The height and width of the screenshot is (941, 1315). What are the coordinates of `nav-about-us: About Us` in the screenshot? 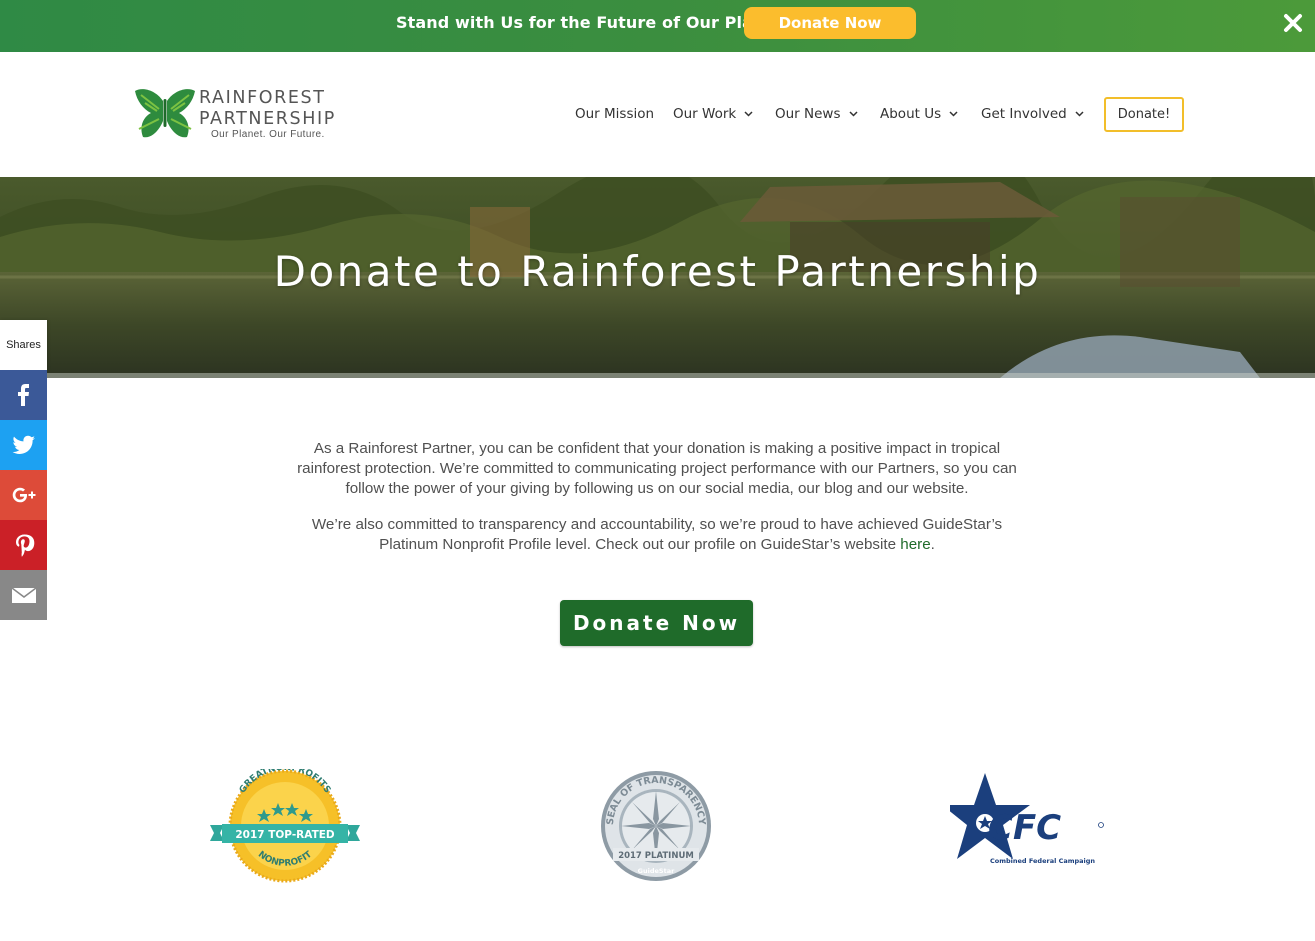 It's located at (919, 114).